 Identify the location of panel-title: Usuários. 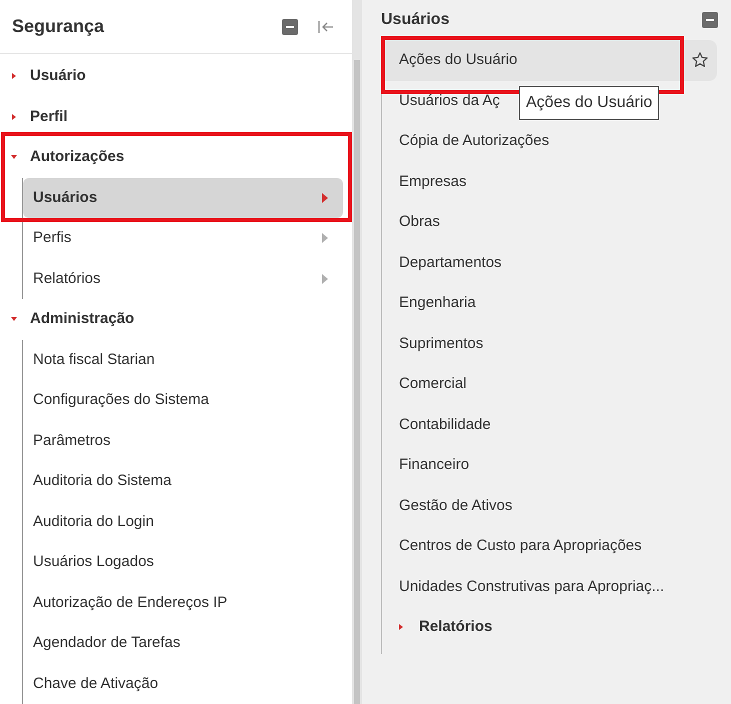
(415, 20).